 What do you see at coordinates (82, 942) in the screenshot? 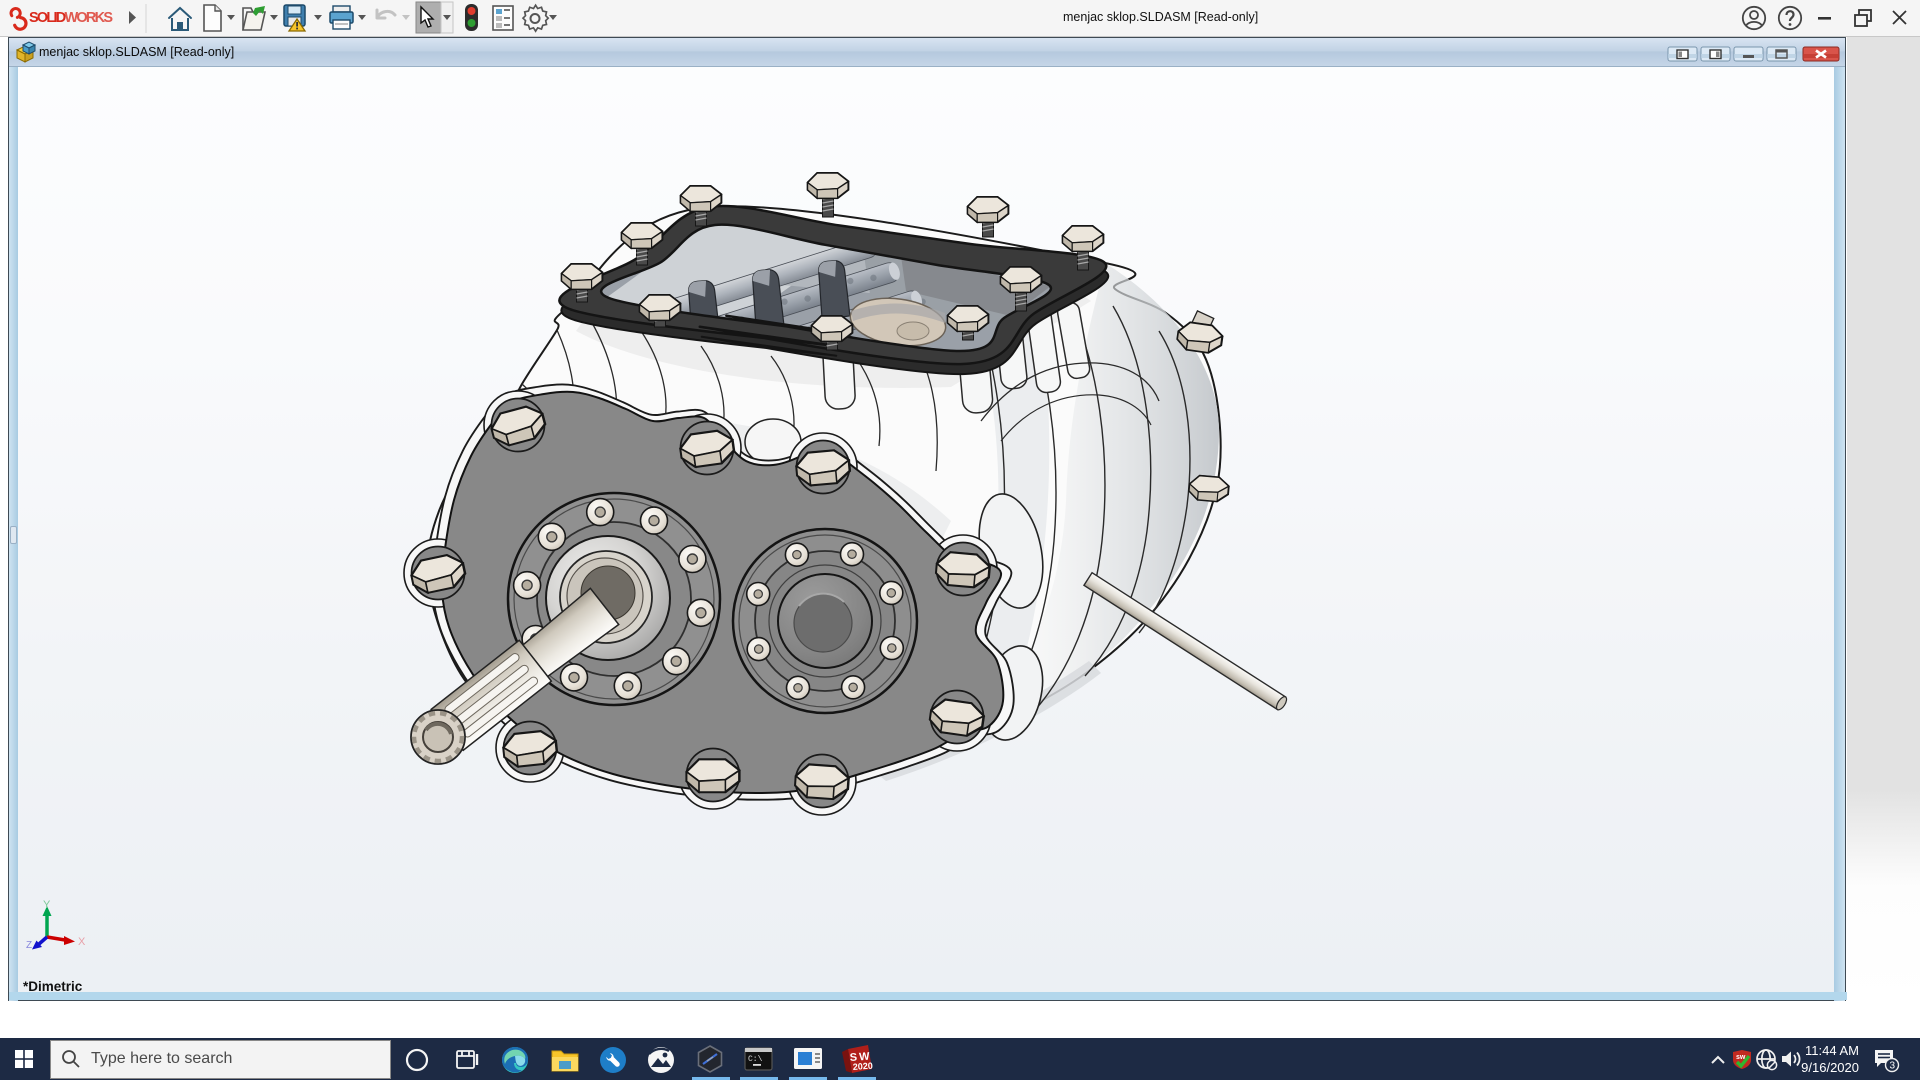
I see `svg-text: X` at bounding box center [82, 942].